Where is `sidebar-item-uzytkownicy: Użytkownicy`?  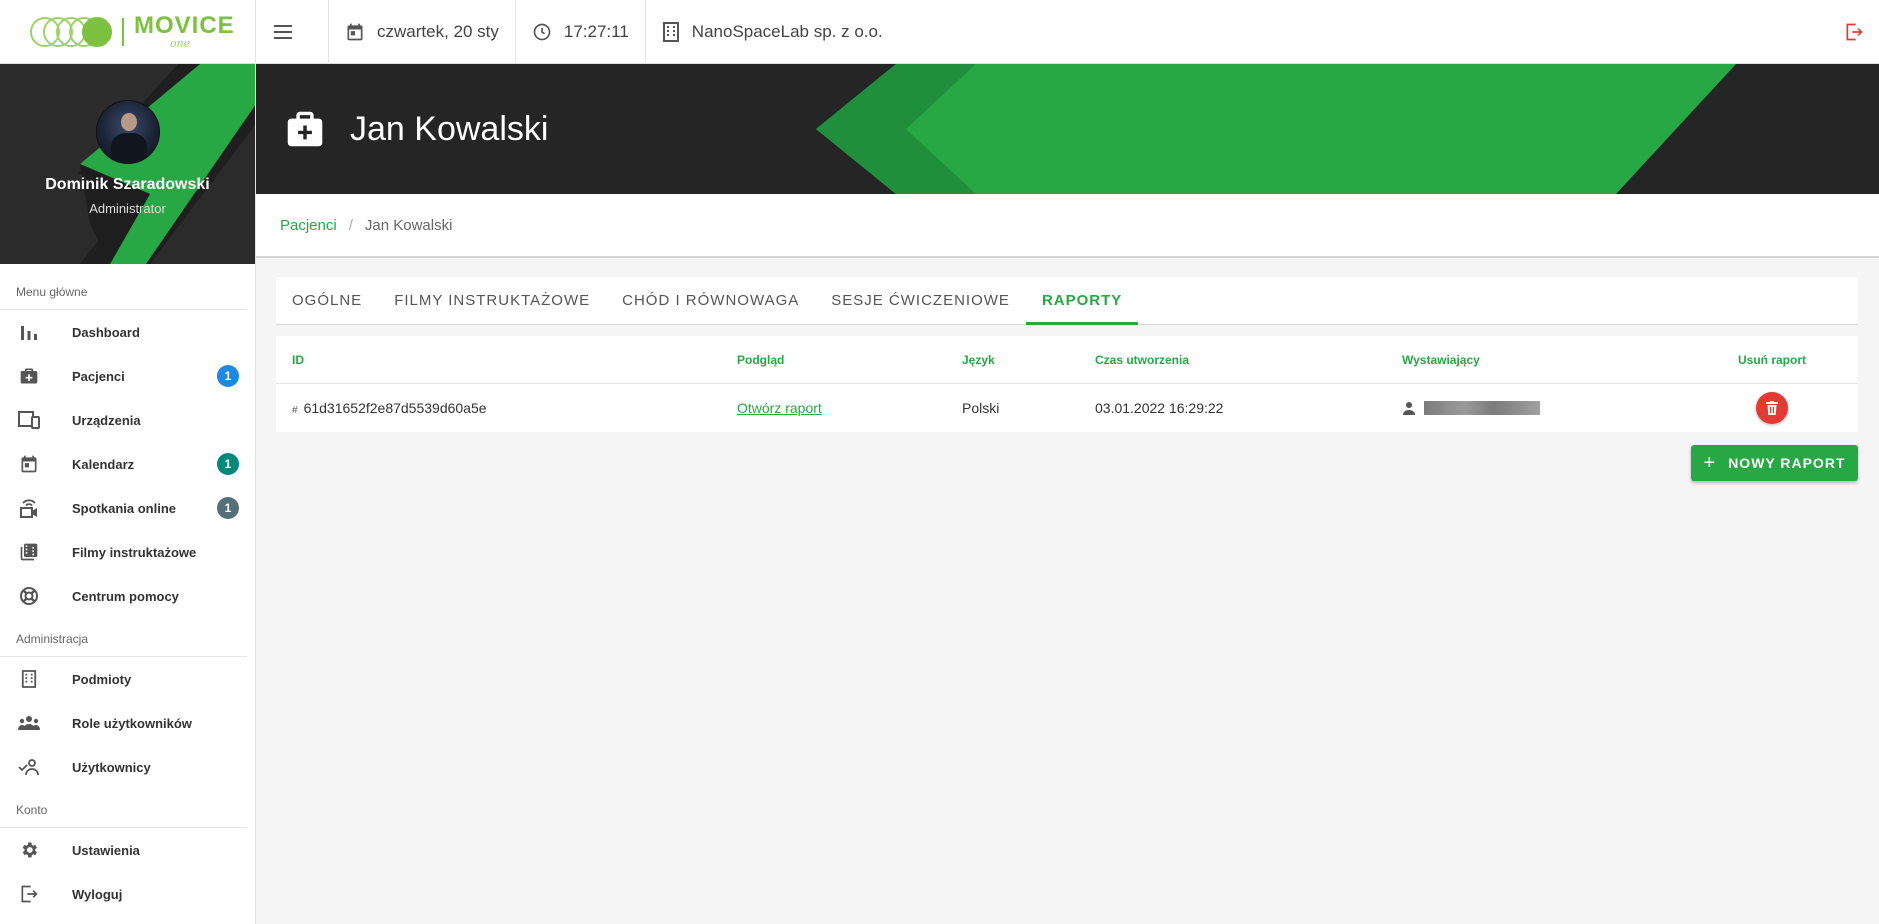
sidebar-item-uzytkownicy: Użytkownicy is located at coordinates (127, 767).